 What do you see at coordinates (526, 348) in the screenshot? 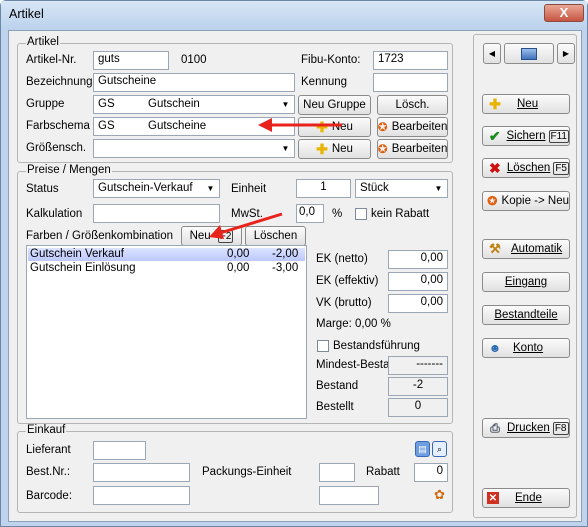
I see `konto-button: ☻ Konto` at bounding box center [526, 348].